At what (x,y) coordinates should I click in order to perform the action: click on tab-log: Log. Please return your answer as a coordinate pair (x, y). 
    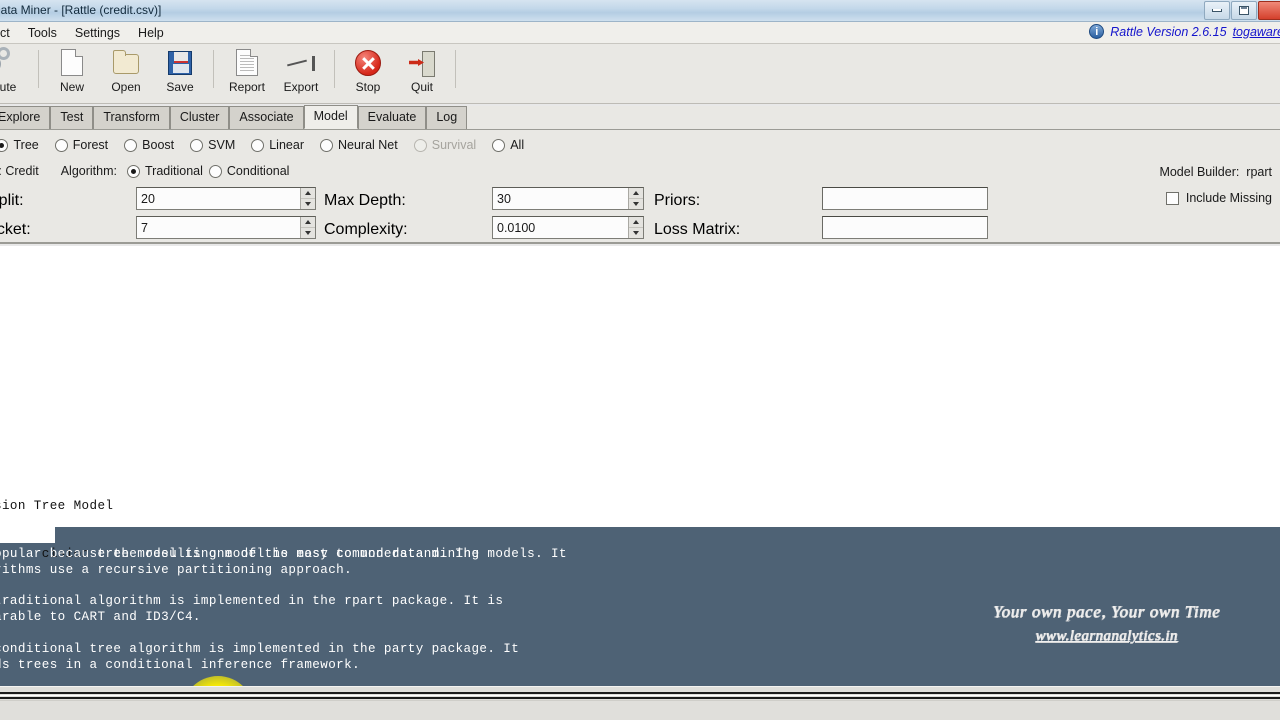
    Looking at the image, I should click on (447, 117).